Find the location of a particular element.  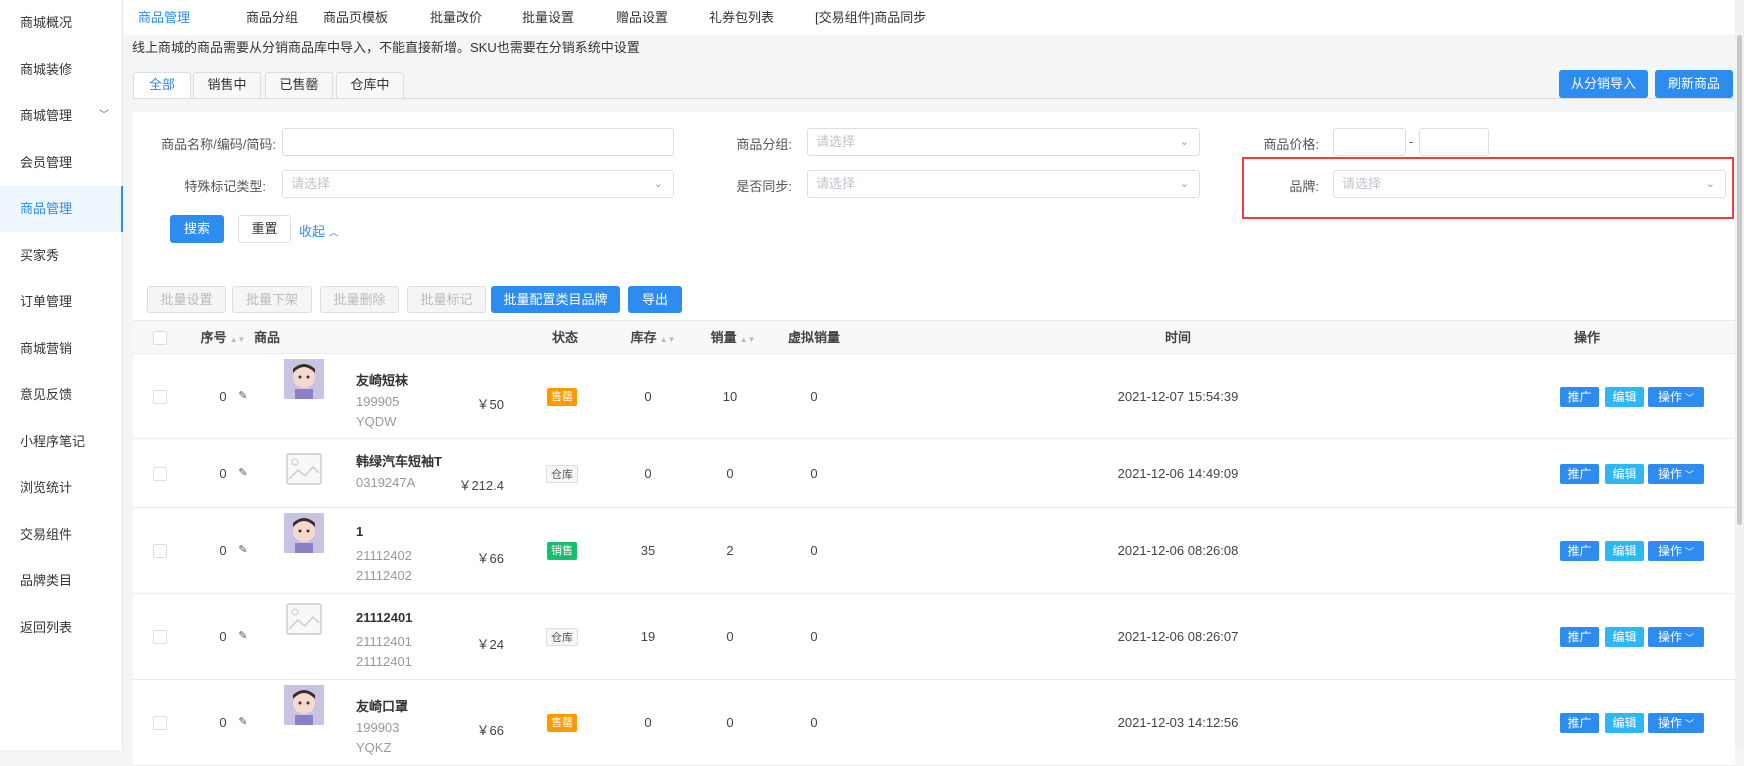

reset-button: 重置 is located at coordinates (264, 229).